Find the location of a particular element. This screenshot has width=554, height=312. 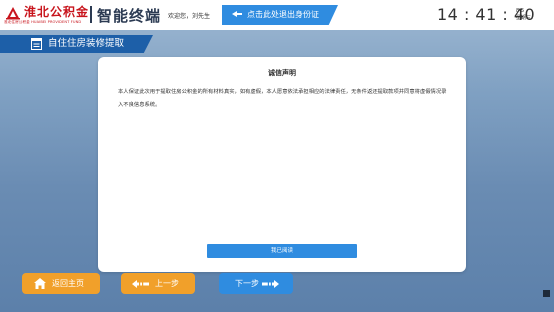

date-text: 8-5 is located at coordinates (520, 11).